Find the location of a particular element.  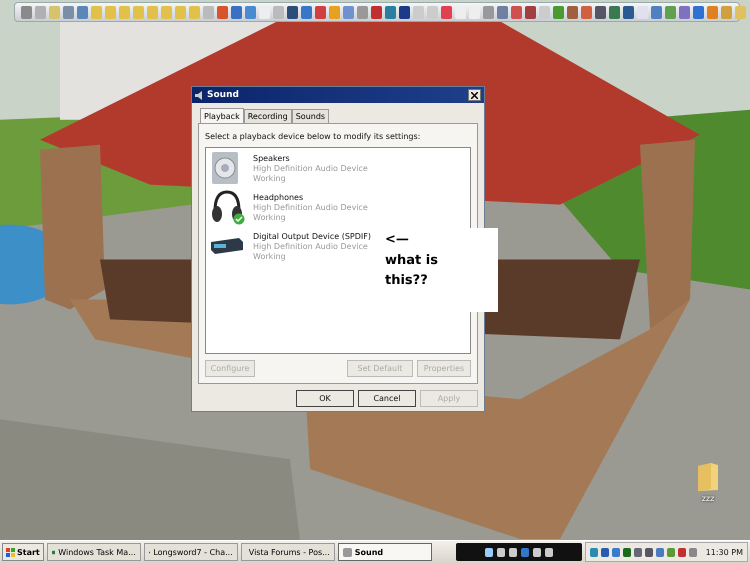

device-name: Speakers is located at coordinates (272, 159).